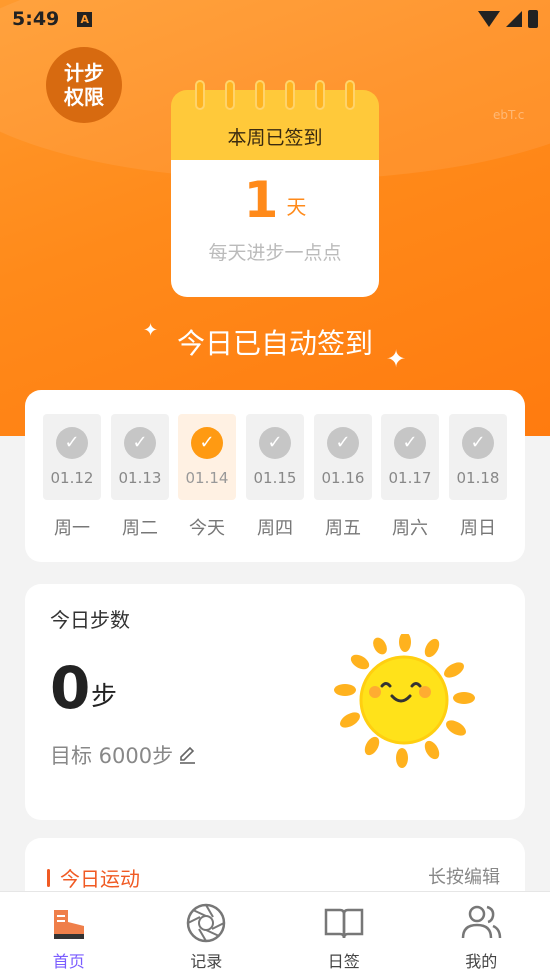 The height and width of the screenshot is (979, 550). What do you see at coordinates (112, 756) in the screenshot?
I see `goal-text: 目标 6000步` at bounding box center [112, 756].